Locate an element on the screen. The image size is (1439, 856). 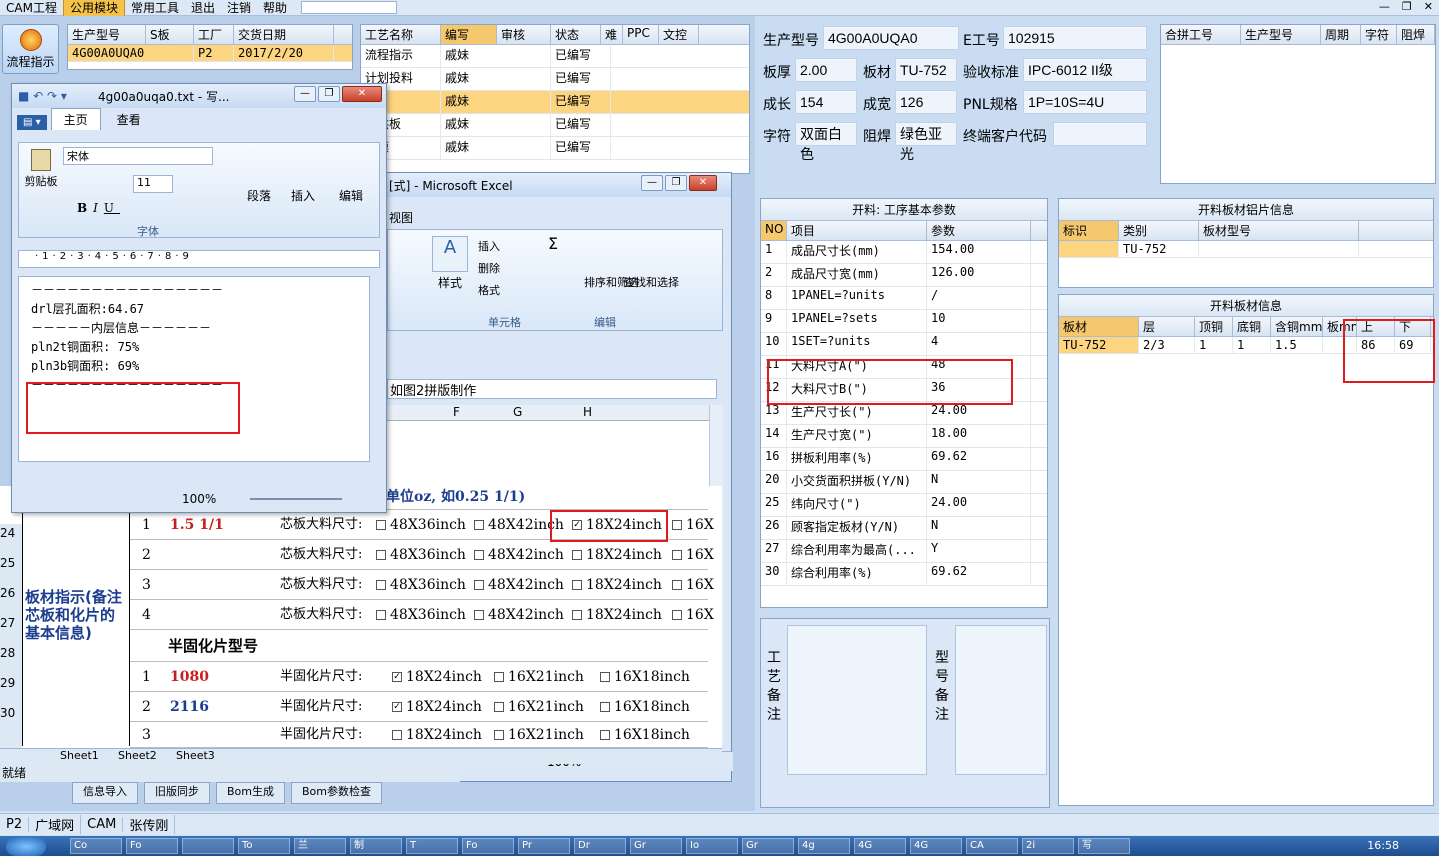
app-menu-button: ▤ ▾ is located at coordinates (32, 122).